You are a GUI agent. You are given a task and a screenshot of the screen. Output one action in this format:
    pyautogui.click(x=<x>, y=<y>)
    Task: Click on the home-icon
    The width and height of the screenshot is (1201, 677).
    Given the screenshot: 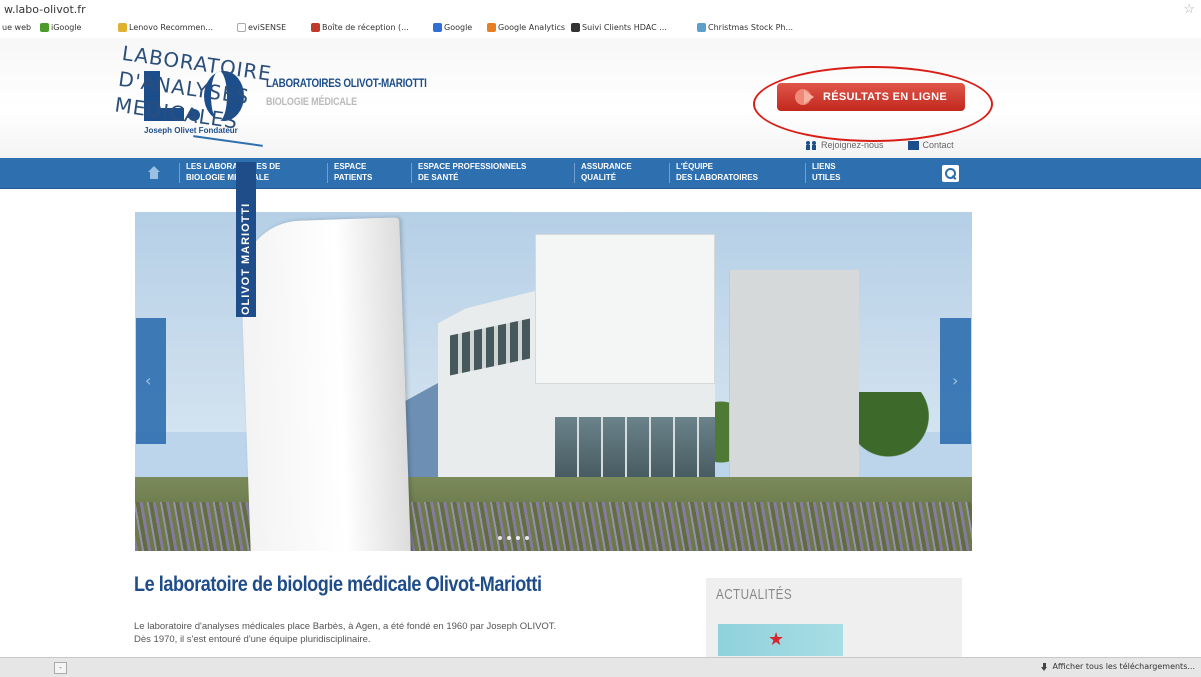 What is the action you would take?
    pyautogui.click(x=154, y=173)
    